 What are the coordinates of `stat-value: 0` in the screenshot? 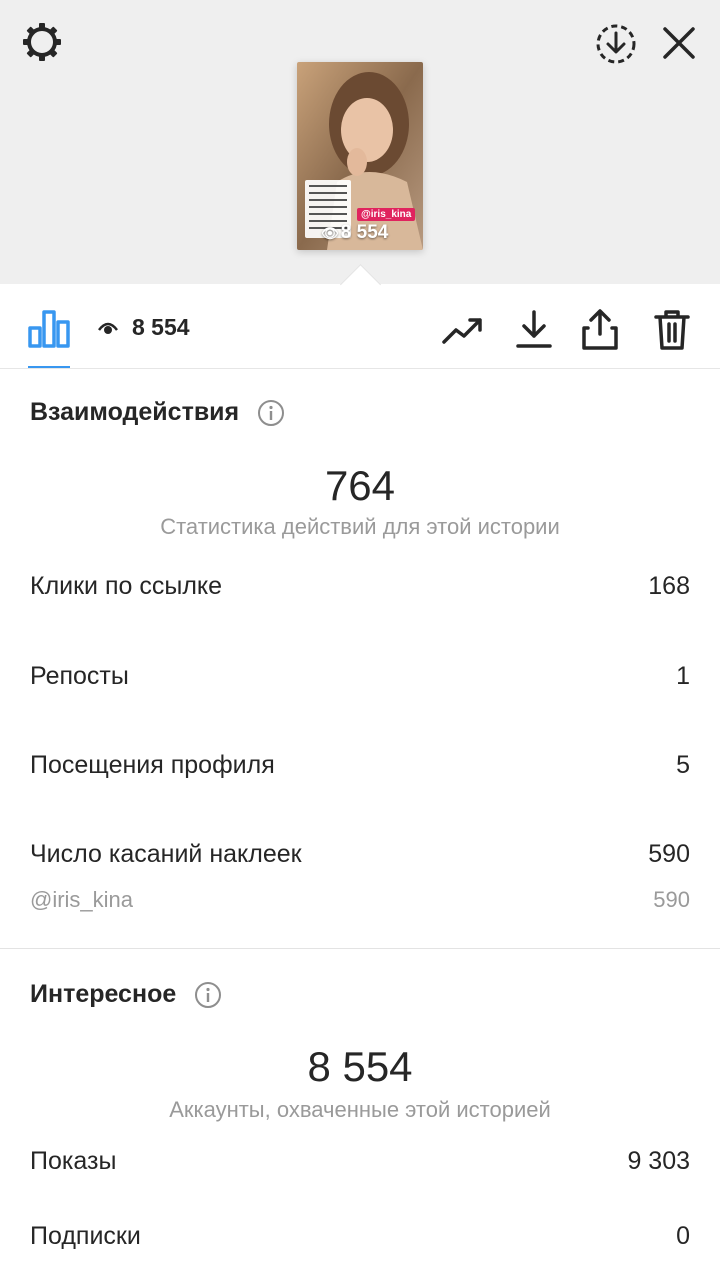 It's located at (683, 1236).